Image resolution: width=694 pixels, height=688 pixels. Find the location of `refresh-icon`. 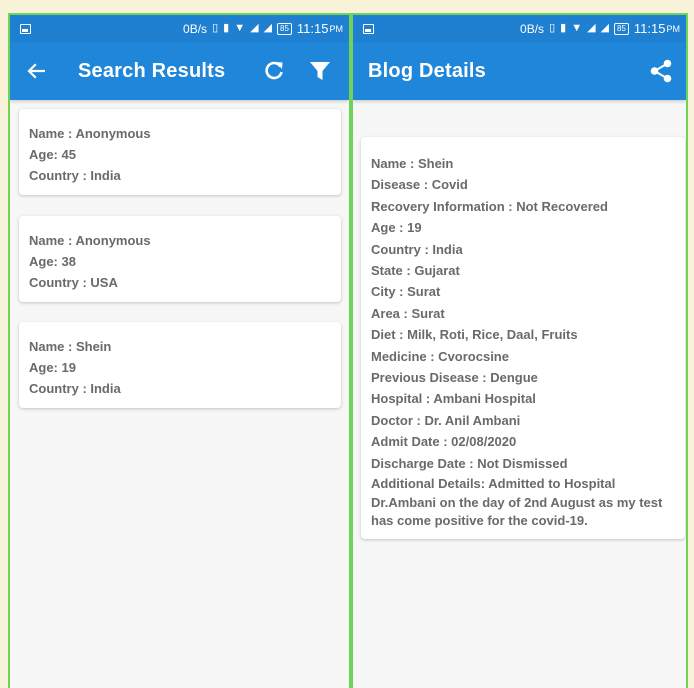

refresh-icon is located at coordinates (274, 71).